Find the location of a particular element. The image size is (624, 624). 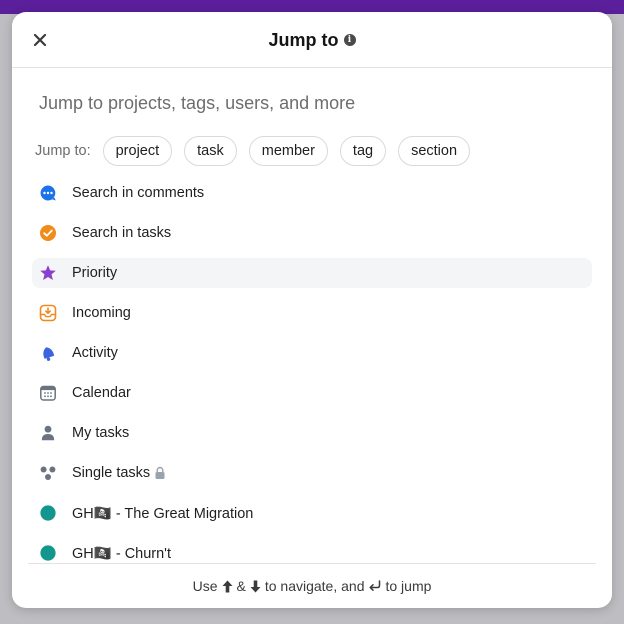

keyboard-hint-footer: Use & to navigate, and to jump is located at coordinates (312, 585).